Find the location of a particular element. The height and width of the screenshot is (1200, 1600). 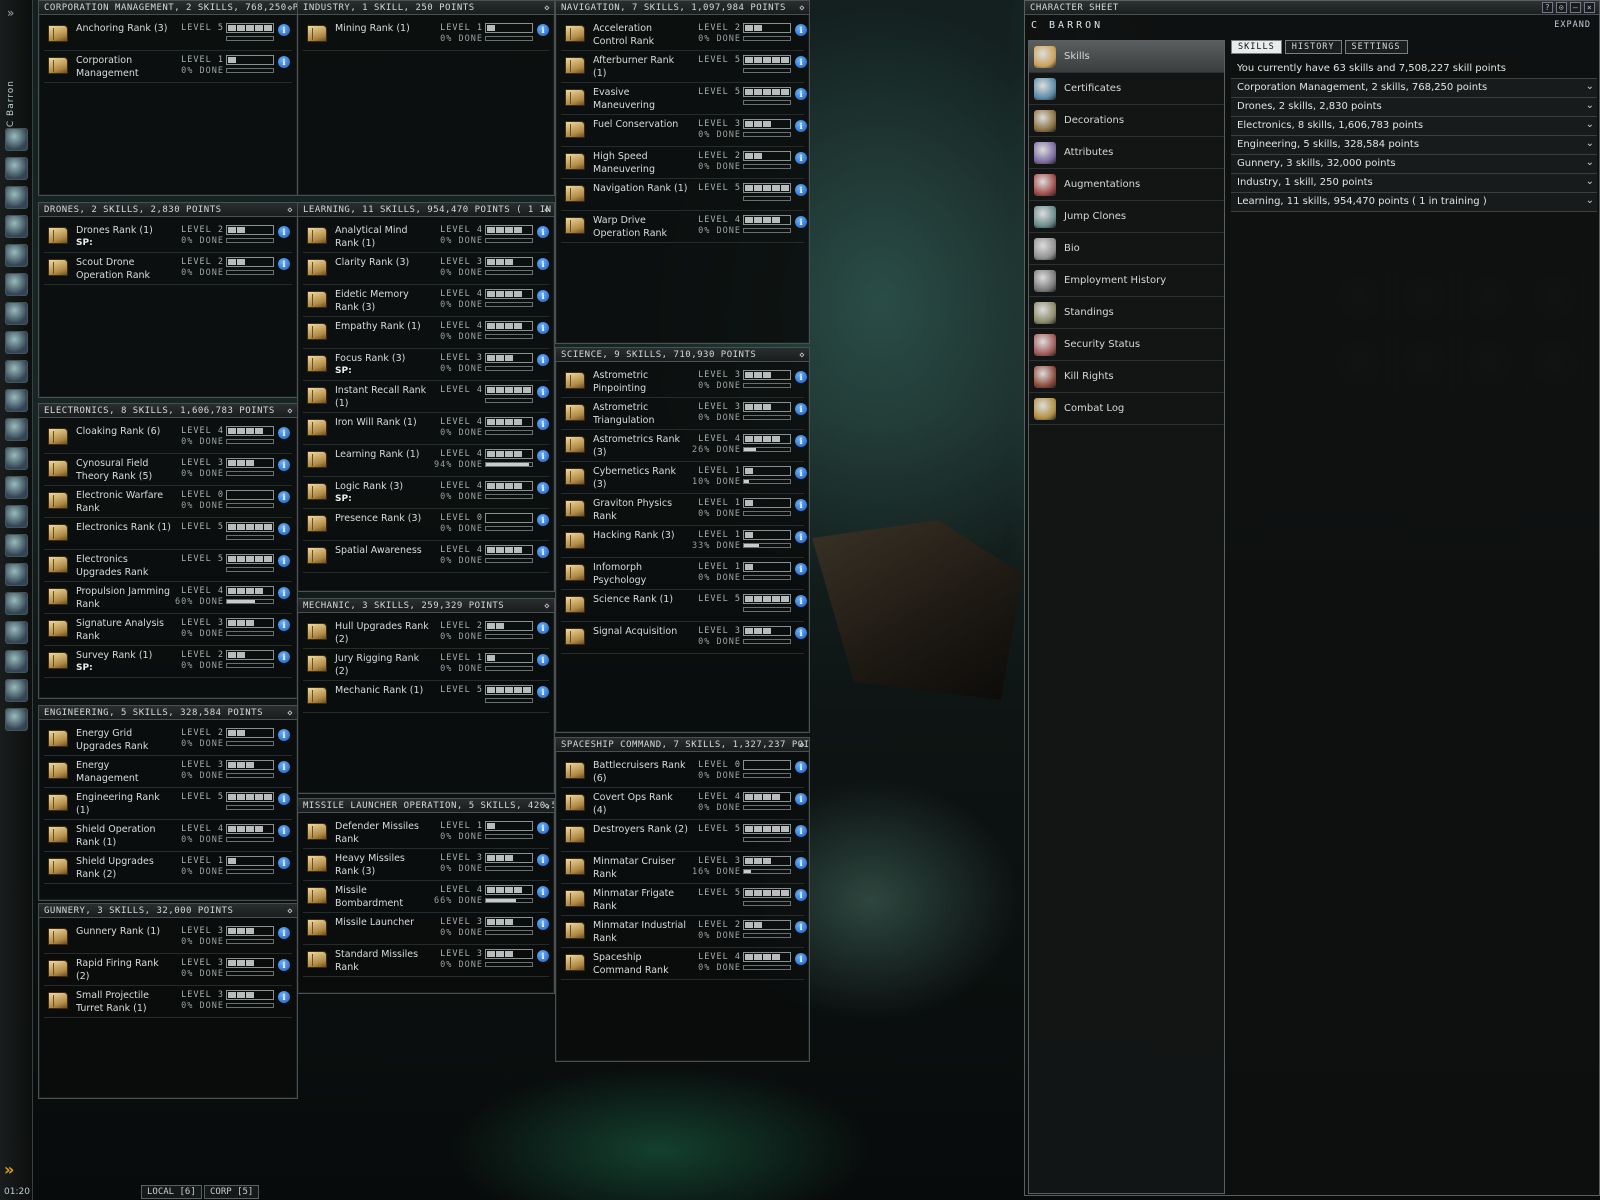

nav-item-kill-rights: Kill Rights is located at coordinates (1126, 377).